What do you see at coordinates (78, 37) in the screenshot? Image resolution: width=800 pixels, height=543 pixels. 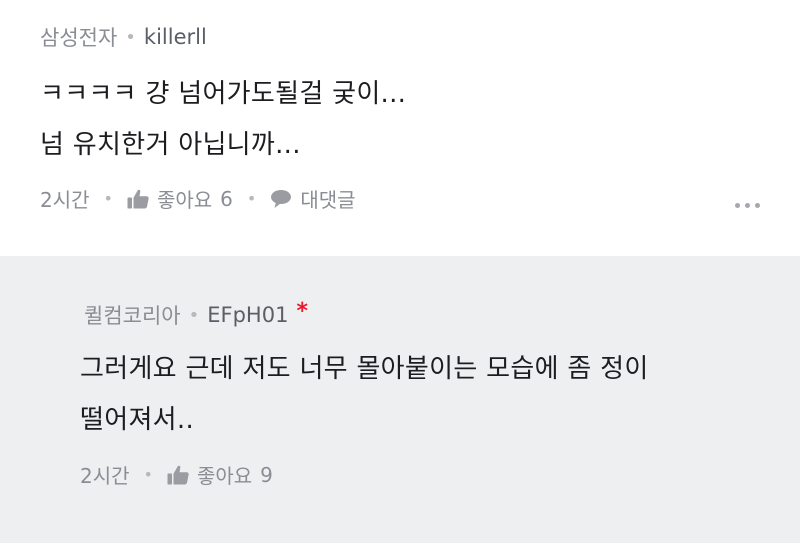 I see `comment-nickname: 삼성전자` at bounding box center [78, 37].